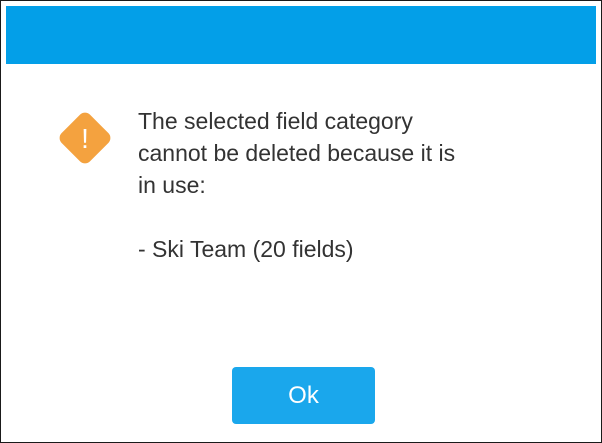 The image size is (602, 443). What do you see at coordinates (172, 185) in the screenshot?
I see `message-line: in use:` at bounding box center [172, 185].